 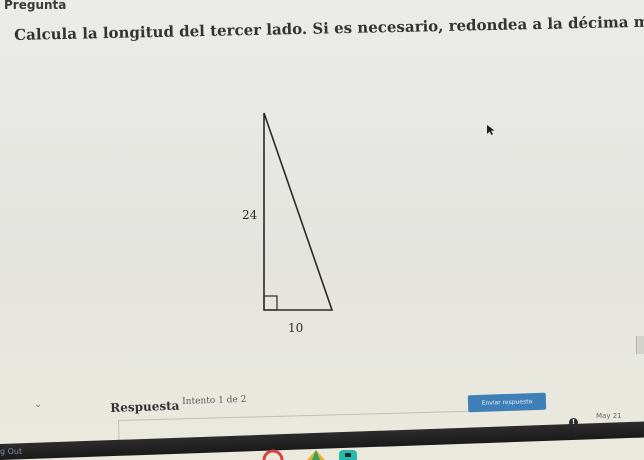 What do you see at coordinates (250, 215) in the screenshot?
I see `side-label-vertical: 24` at bounding box center [250, 215].